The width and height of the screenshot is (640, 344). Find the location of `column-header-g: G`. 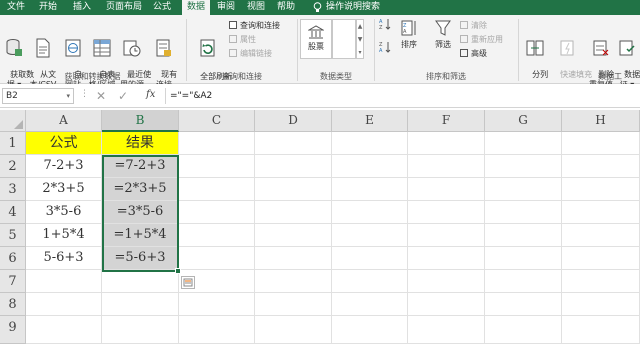

column-header-g: G is located at coordinates (523, 121).